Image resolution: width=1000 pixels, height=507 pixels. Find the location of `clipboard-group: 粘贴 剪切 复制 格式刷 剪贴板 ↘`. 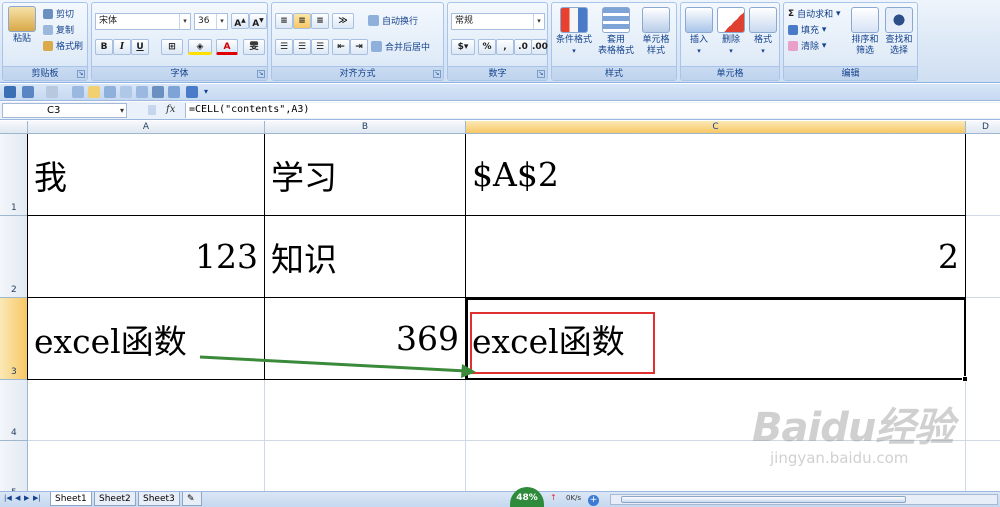

clipboard-group: 粘贴 剪切 复制 格式刷 剪贴板 ↘ is located at coordinates (45, 41).